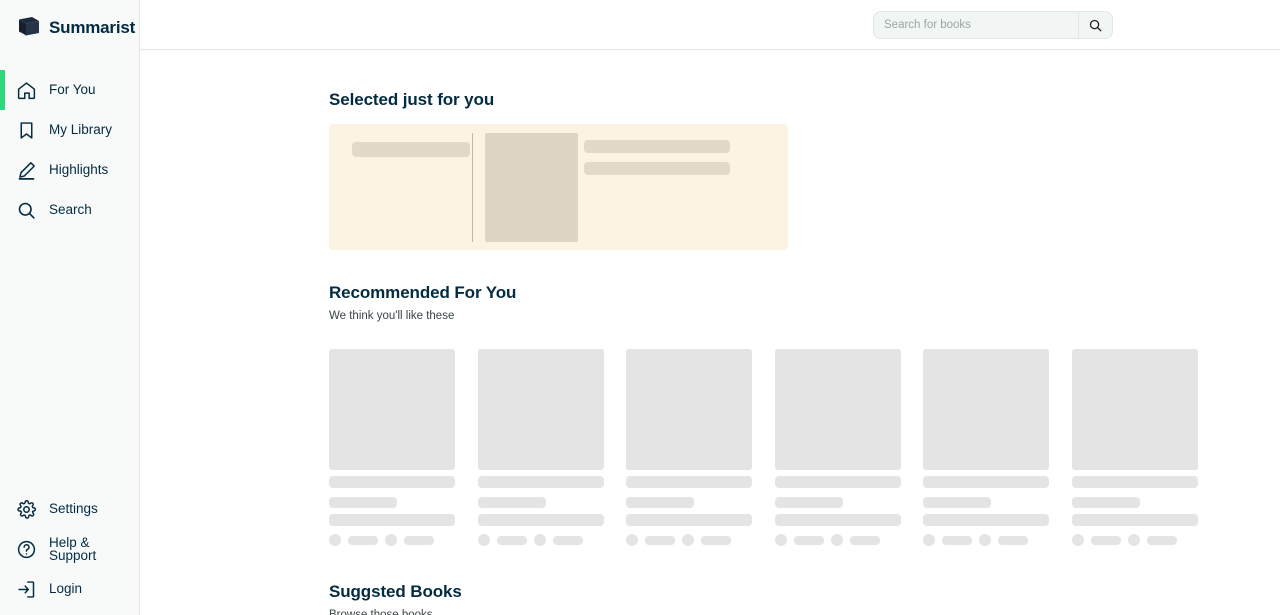 The image size is (1280, 615). Describe the element at coordinates (976, 25) in the screenshot. I see `search-input` at that location.